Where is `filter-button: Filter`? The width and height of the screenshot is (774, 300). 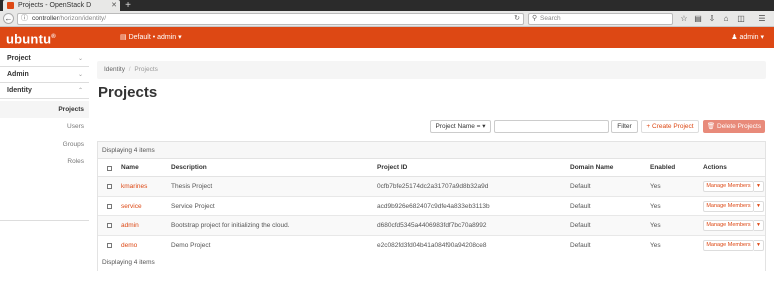 filter-button: Filter is located at coordinates (624, 126).